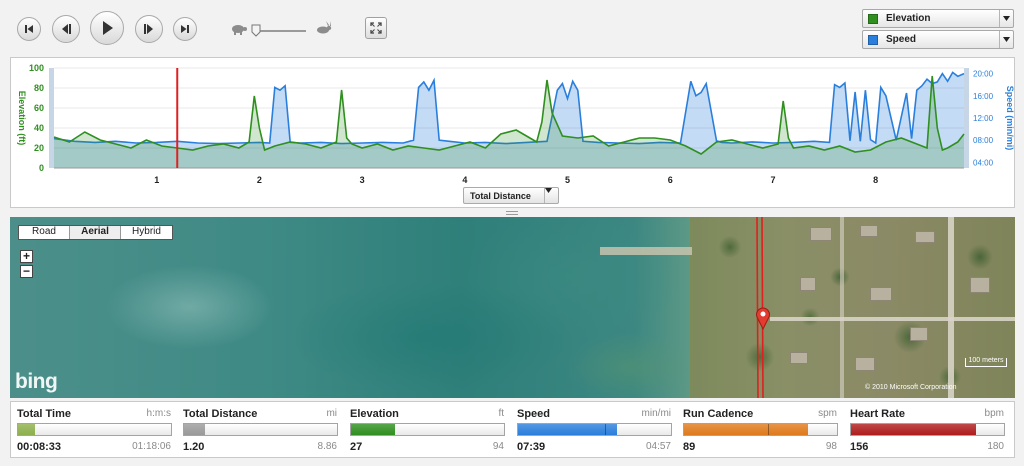 Image resolution: width=1024 pixels, height=466 pixels. What do you see at coordinates (763, 318) in the screenshot?
I see `location-pin-icon` at bounding box center [763, 318].